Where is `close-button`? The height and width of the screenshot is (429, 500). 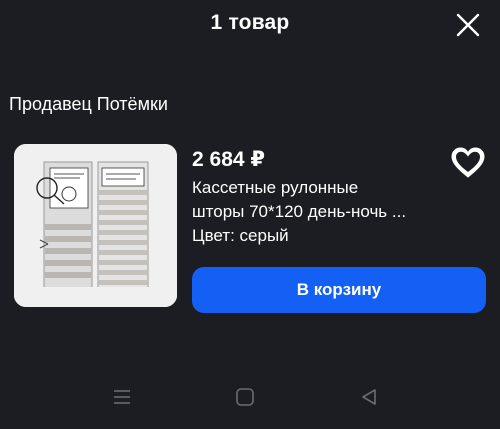 close-button is located at coordinates (468, 25).